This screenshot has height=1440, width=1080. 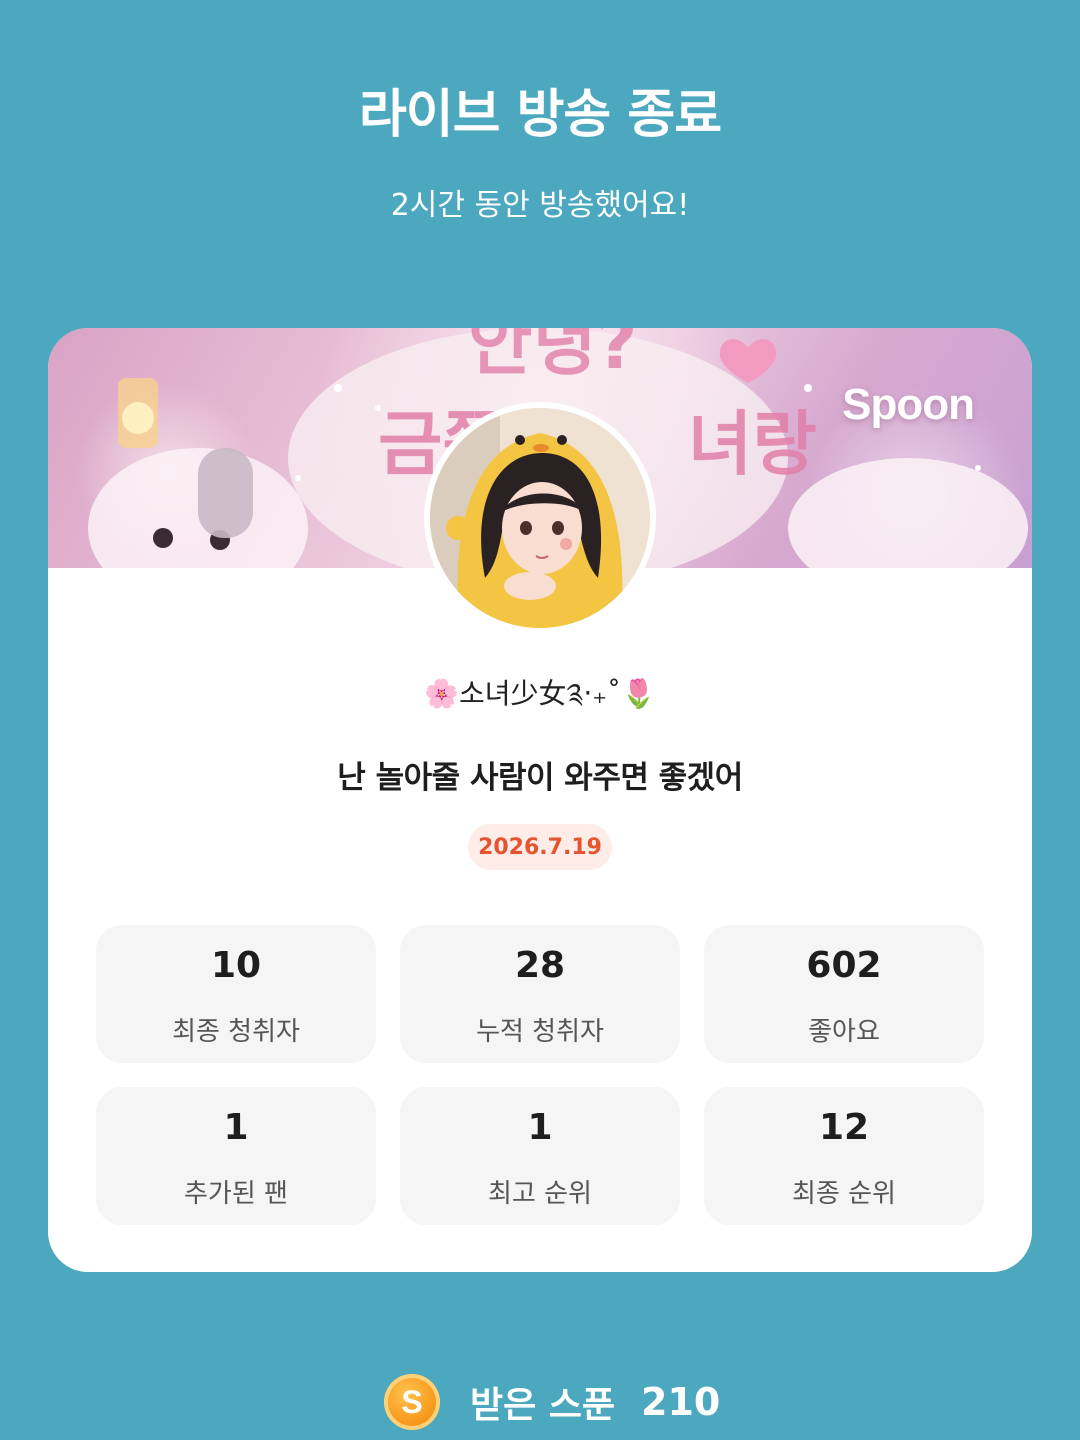 I want to click on stat-label: 좋아요, so click(x=844, y=1032).